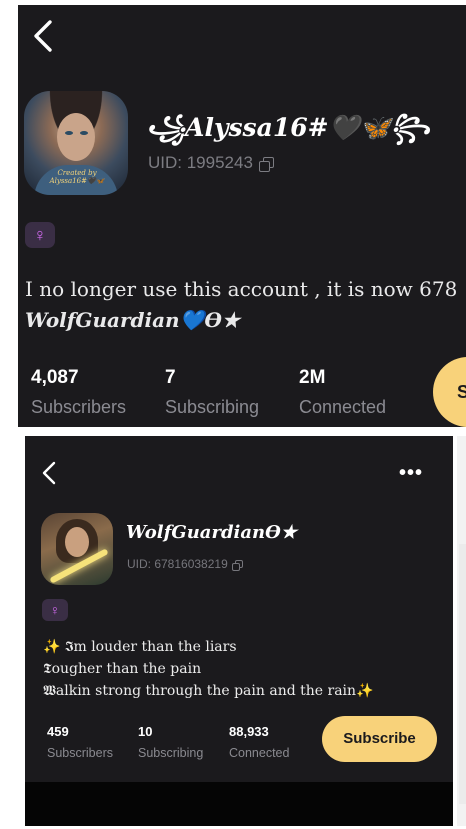  I want to click on bio-line: ✨ 𝕴m louder than the liars, so click(140, 647).